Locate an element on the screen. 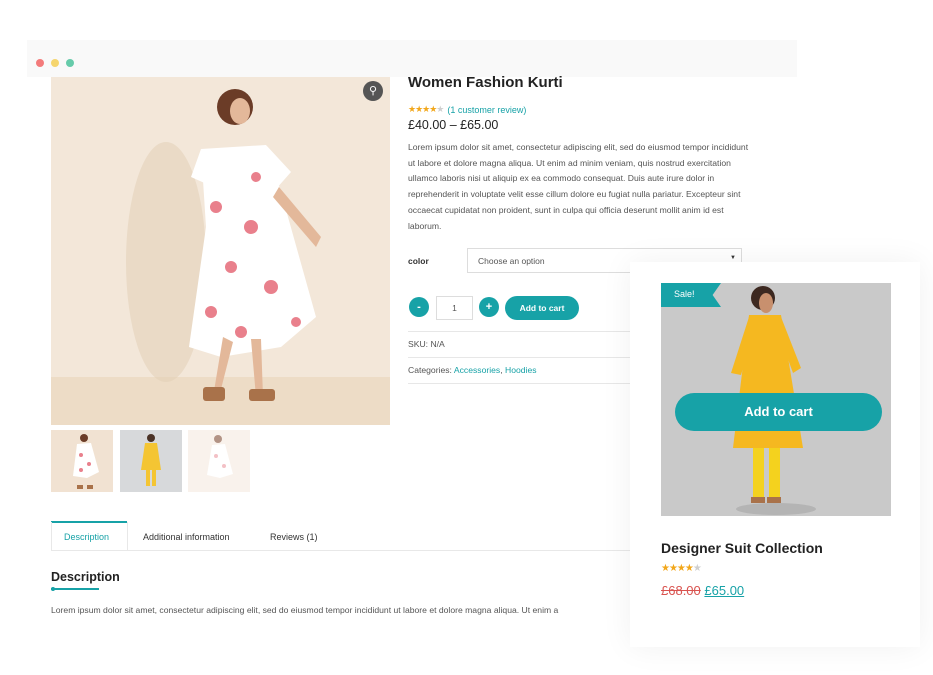  description-heading-underline is located at coordinates (75, 589).